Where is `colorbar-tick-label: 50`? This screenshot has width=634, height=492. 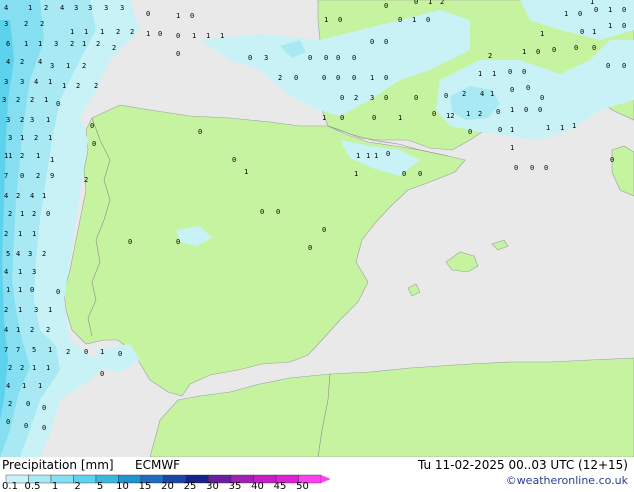
colorbar-tick-label: 50 is located at coordinates (302, 486).